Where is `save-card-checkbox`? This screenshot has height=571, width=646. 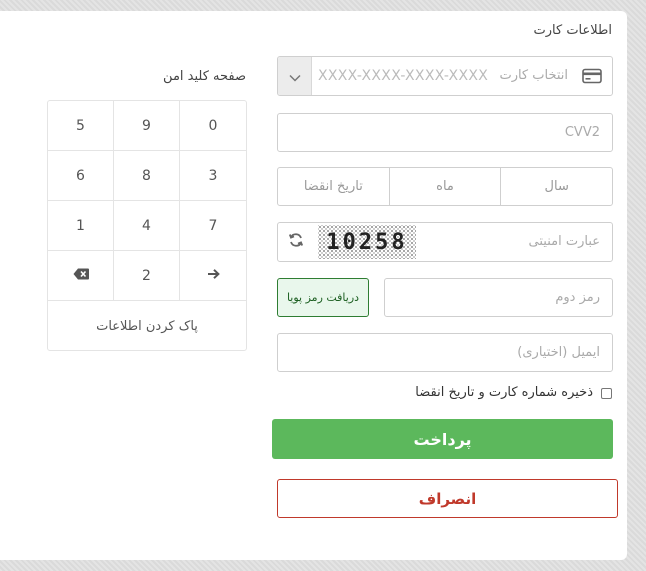 save-card-checkbox is located at coordinates (606, 393).